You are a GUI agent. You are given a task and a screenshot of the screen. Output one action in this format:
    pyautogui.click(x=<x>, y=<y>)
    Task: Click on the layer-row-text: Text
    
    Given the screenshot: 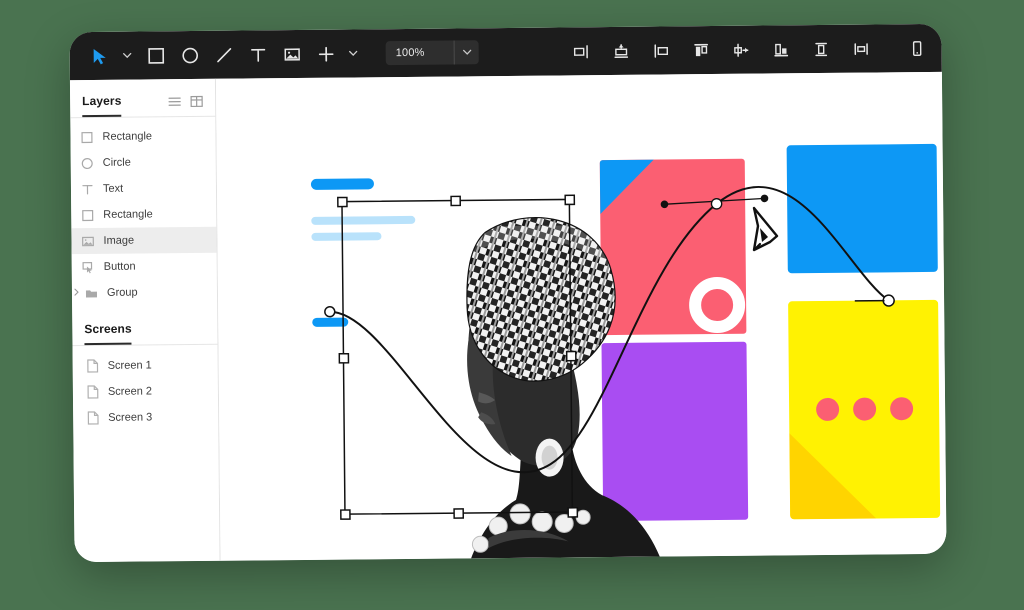 What is the action you would take?
    pyautogui.click(x=143, y=188)
    